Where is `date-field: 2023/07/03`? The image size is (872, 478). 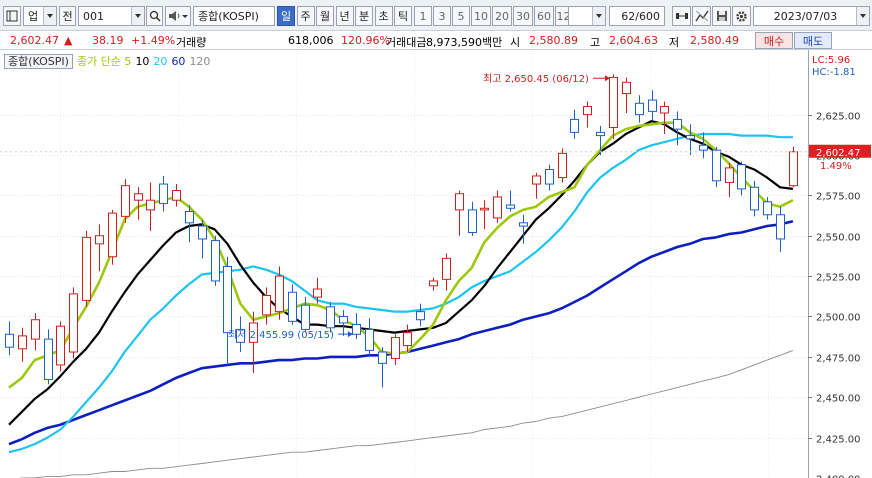 date-field: 2023/07/03 is located at coordinates (811, 16).